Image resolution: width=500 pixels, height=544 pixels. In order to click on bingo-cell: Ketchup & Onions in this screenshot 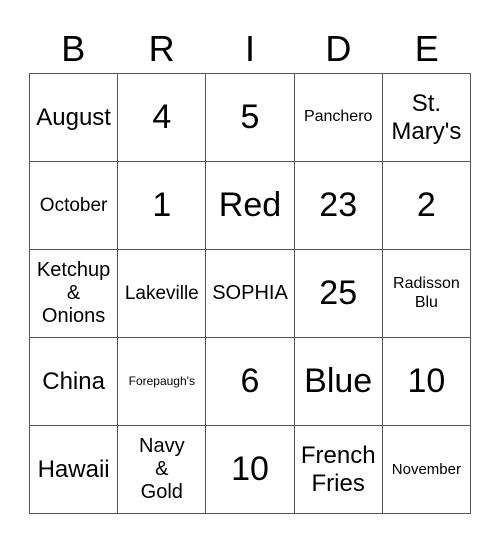, I will do `click(74, 294)`.